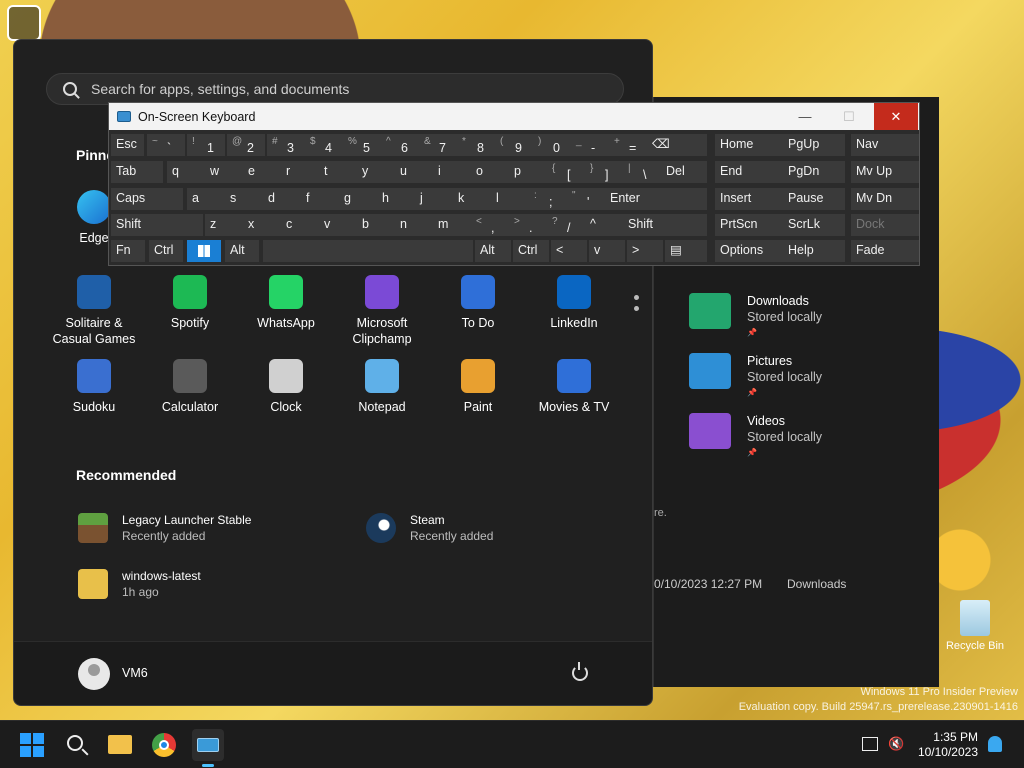  What do you see at coordinates (514, 116) in the screenshot?
I see `osk-title-bar: On-Screen Keyboard — ☐ ✕` at bounding box center [514, 116].